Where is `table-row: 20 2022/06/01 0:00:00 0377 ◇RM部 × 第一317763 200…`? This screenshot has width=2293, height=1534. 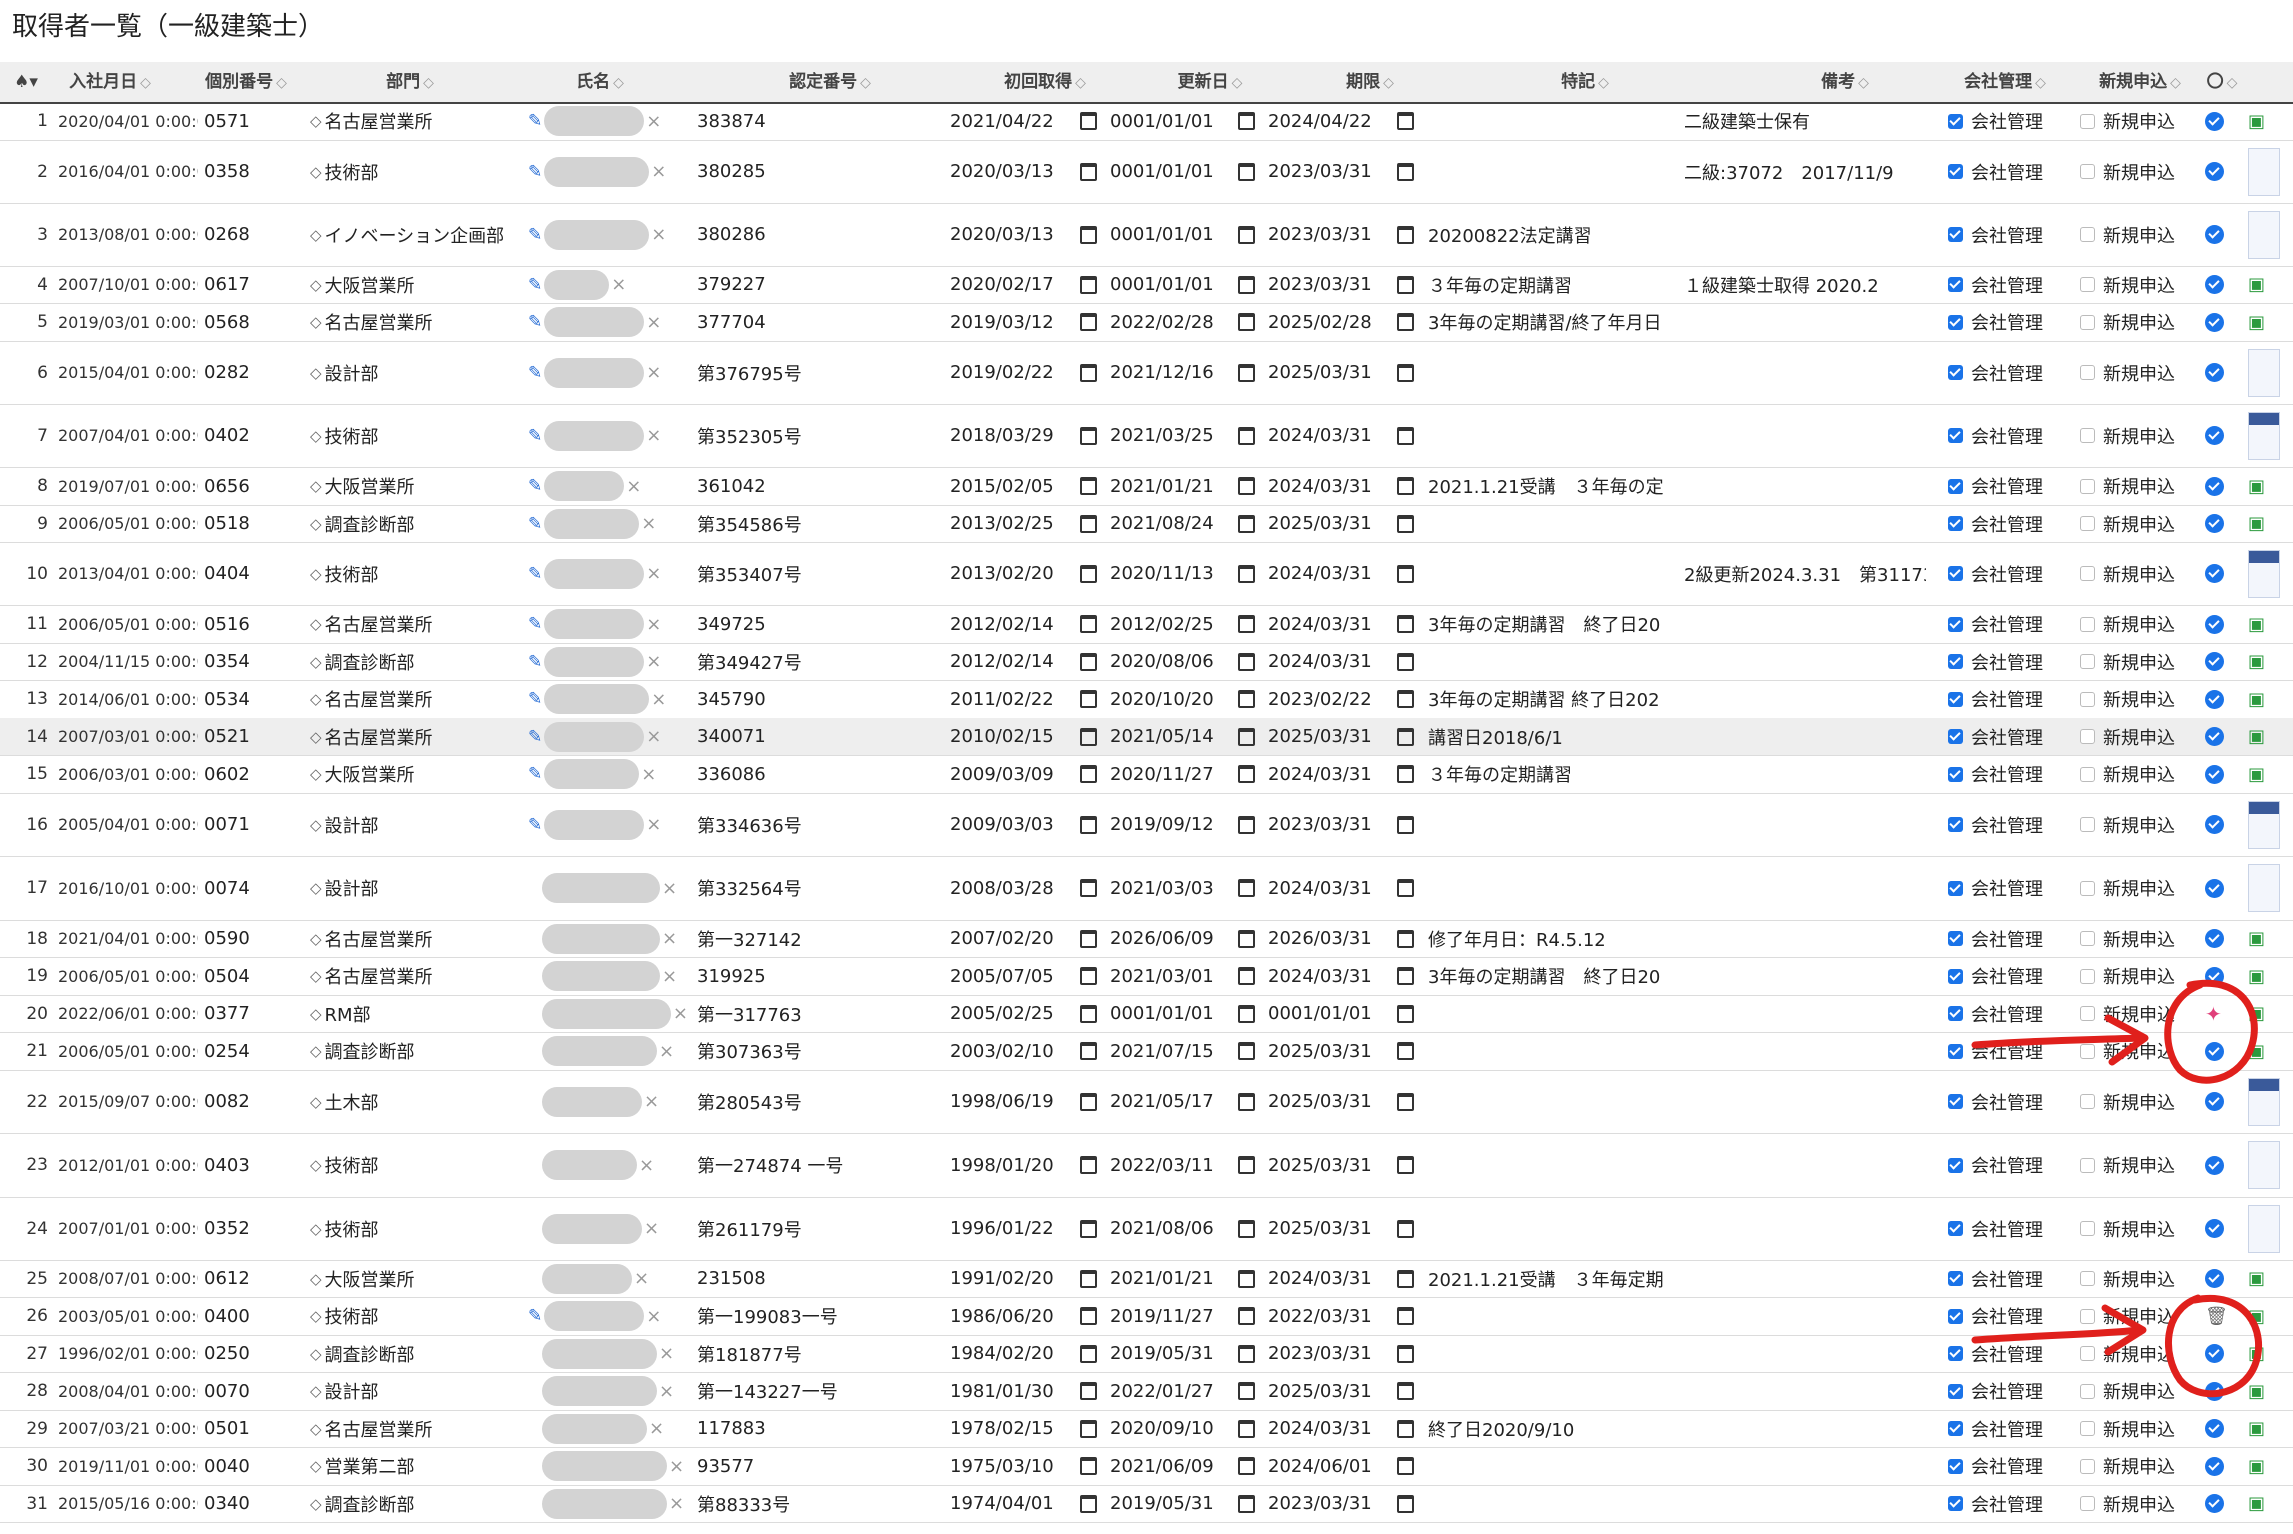
table-row: 20 2022/06/01 0:00:00 0377 ◇RM部 × 第一317763 200… is located at coordinates (1146, 1014).